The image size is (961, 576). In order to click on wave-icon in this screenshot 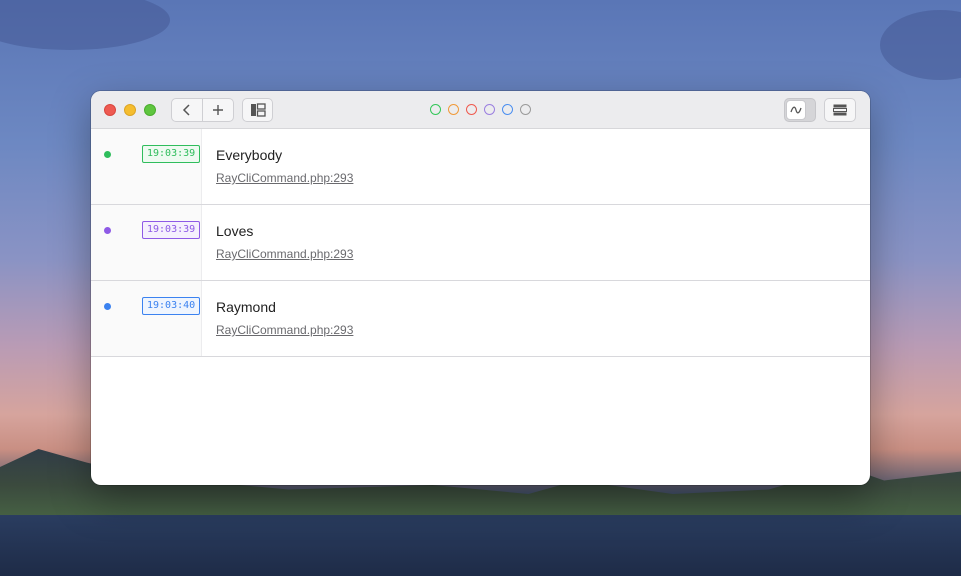, I will do `click(796, 110)`.